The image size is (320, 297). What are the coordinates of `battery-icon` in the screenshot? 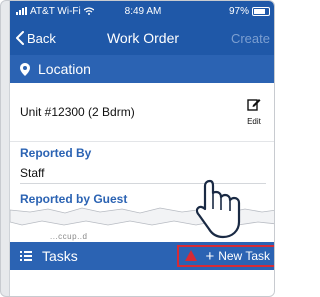 It's located at (261, 11).